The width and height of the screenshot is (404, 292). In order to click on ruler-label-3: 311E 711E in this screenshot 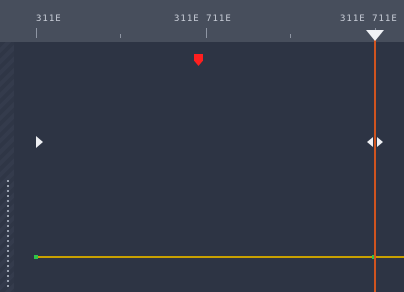, I will do `click(369, 19)`.